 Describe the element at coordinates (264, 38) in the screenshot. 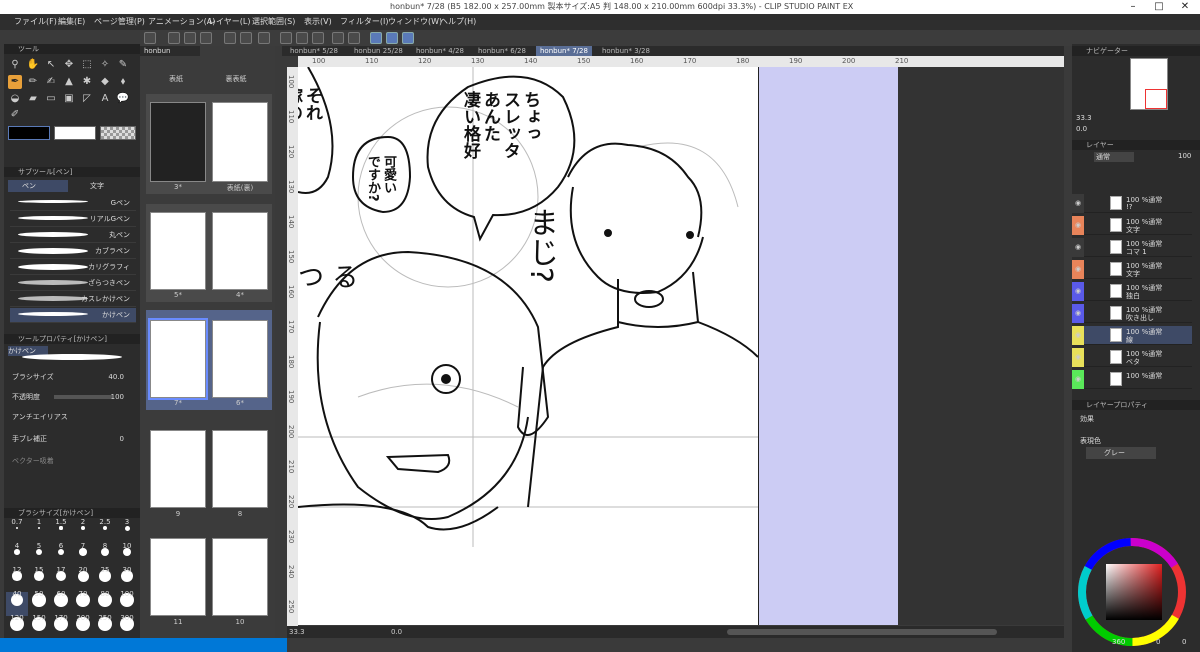

I see `loading-icon` at that location.